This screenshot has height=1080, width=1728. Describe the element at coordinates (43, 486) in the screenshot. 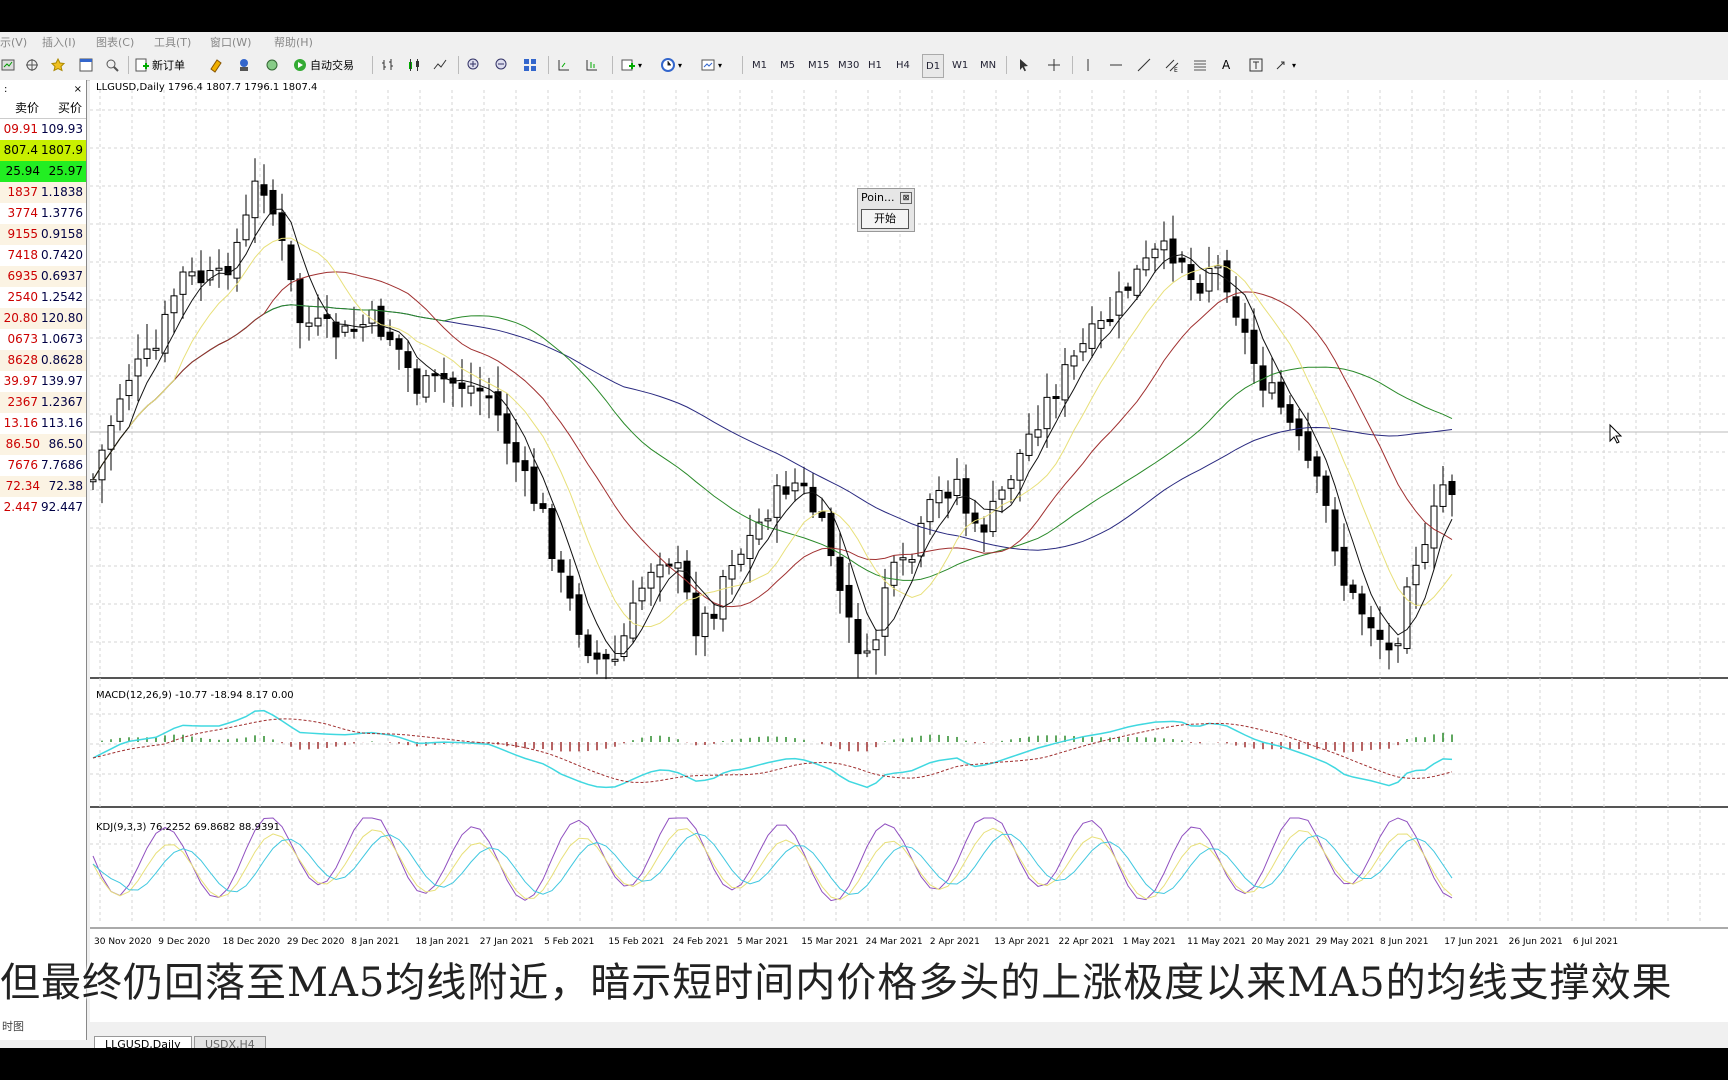

I see `watch-row: 72.34 72.38` at that location.